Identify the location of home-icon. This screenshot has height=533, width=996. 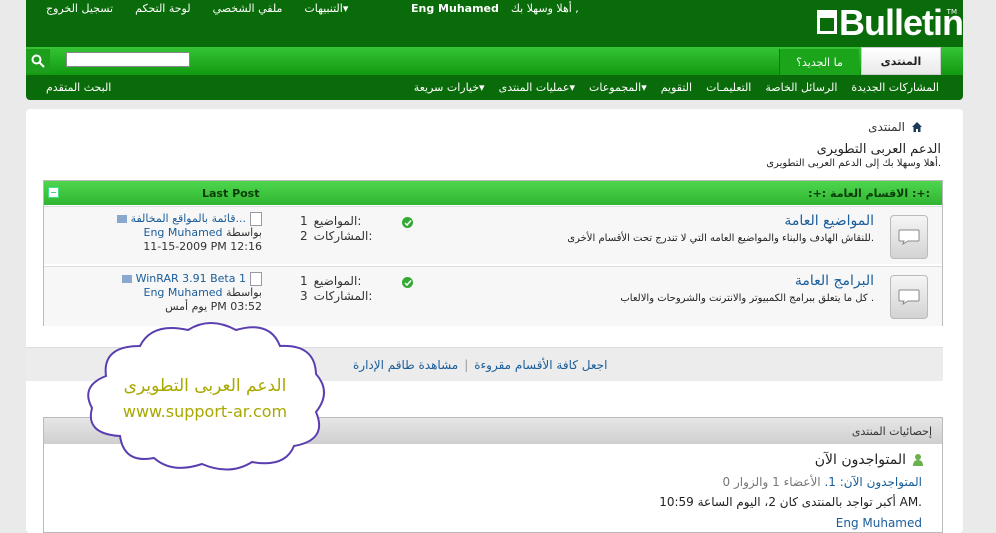
(917, 127).